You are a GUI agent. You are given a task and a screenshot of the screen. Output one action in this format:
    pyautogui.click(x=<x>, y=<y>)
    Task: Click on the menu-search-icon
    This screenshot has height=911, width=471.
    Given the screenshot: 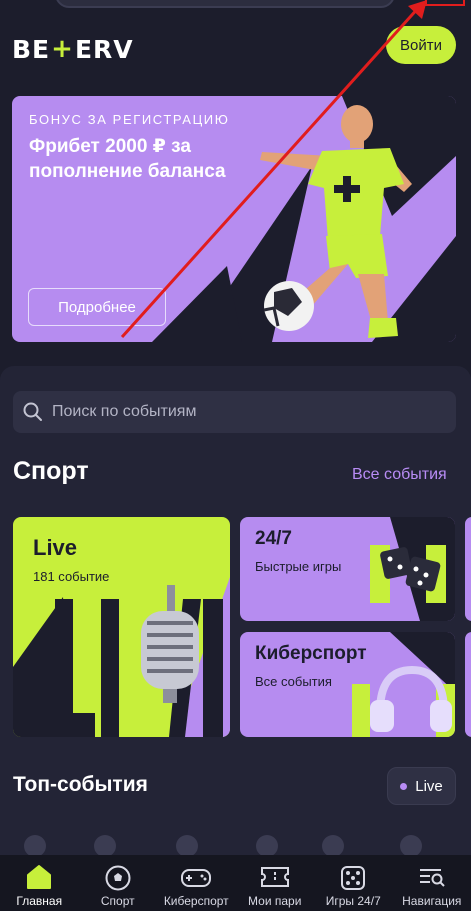 What is the action you would take?
    pyautogui.click(x=432, y=878)
    